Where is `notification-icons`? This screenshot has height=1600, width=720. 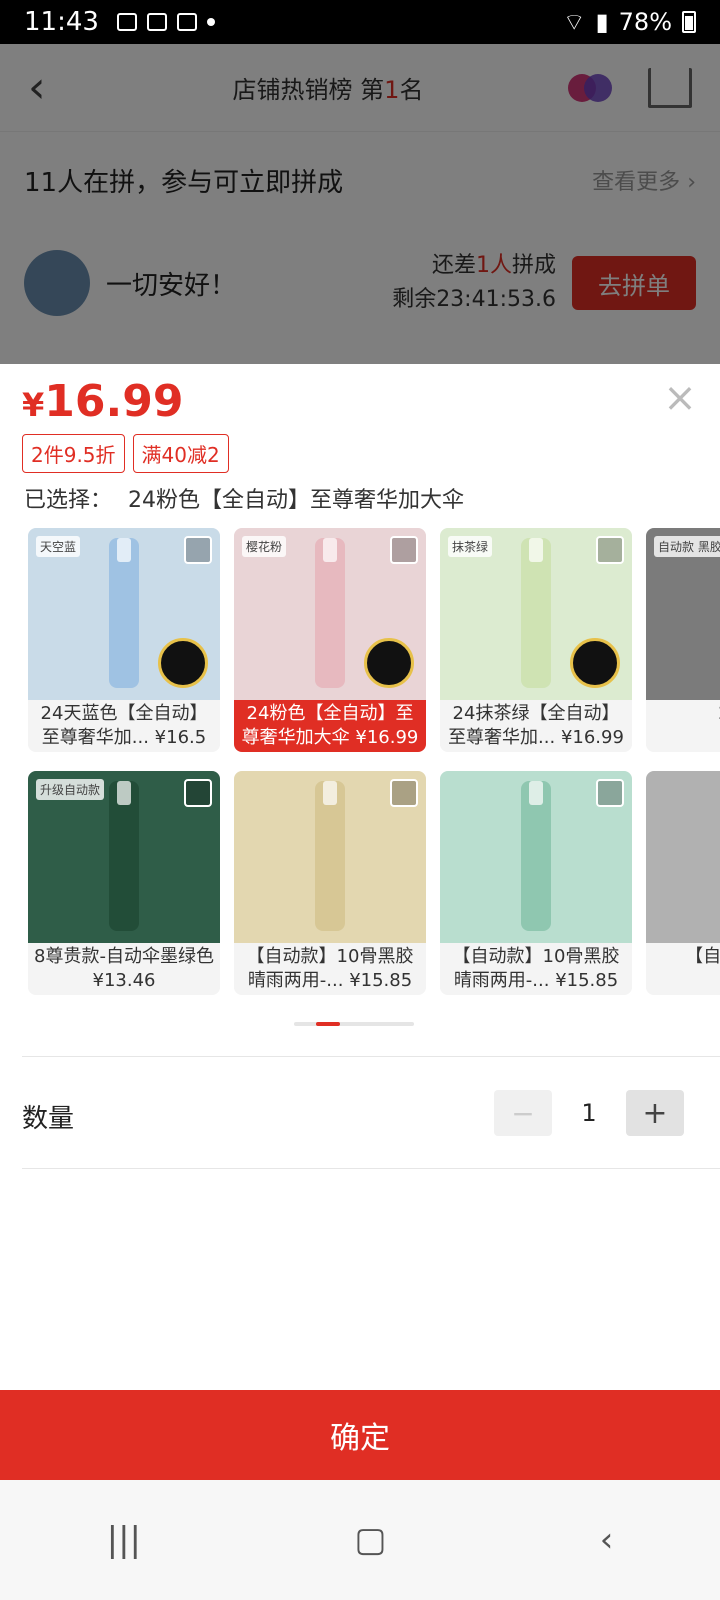 notification-icons is located at coordinates (165, 22).